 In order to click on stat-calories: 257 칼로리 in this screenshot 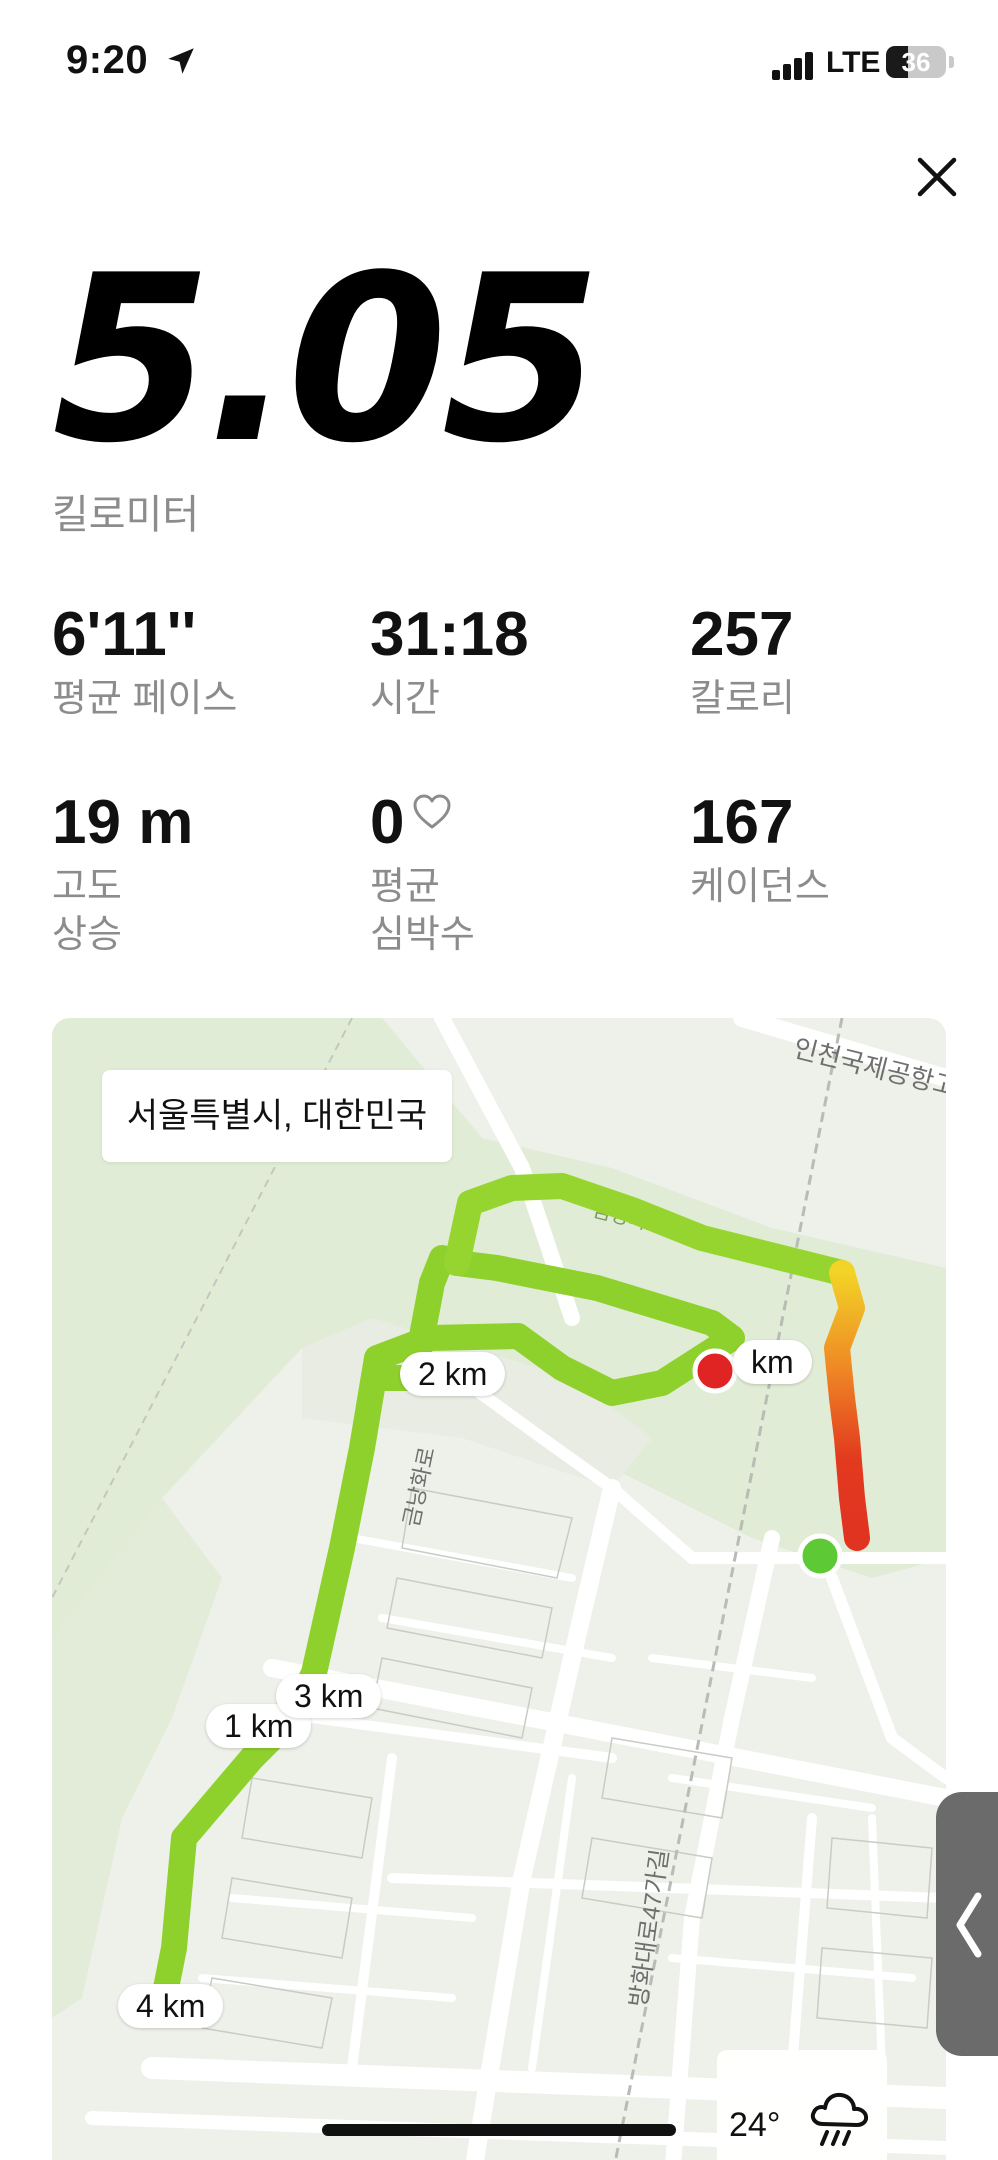, I will do `click(742, 664)`.